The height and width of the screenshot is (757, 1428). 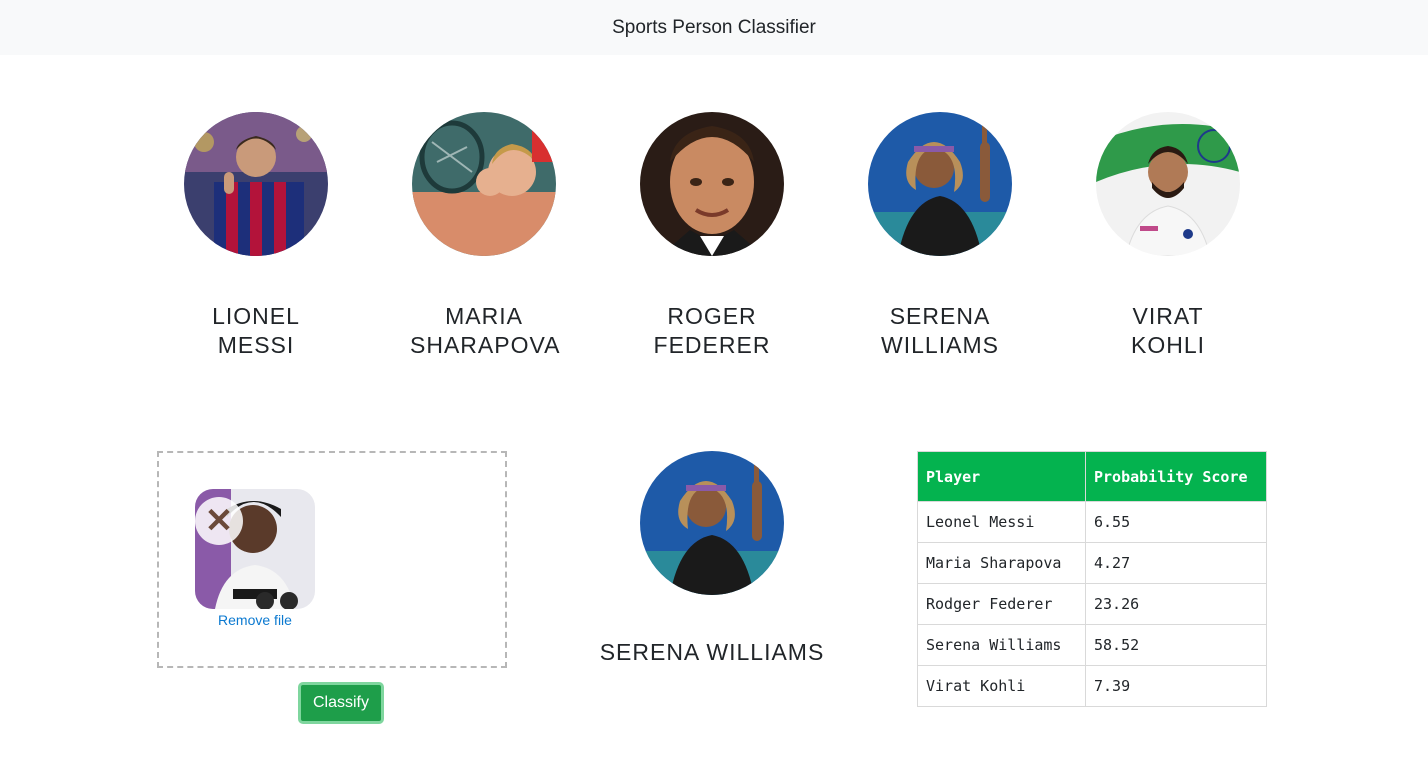 I want to click on player-cell: Virat Kohli, so click(x=1001, y=686).